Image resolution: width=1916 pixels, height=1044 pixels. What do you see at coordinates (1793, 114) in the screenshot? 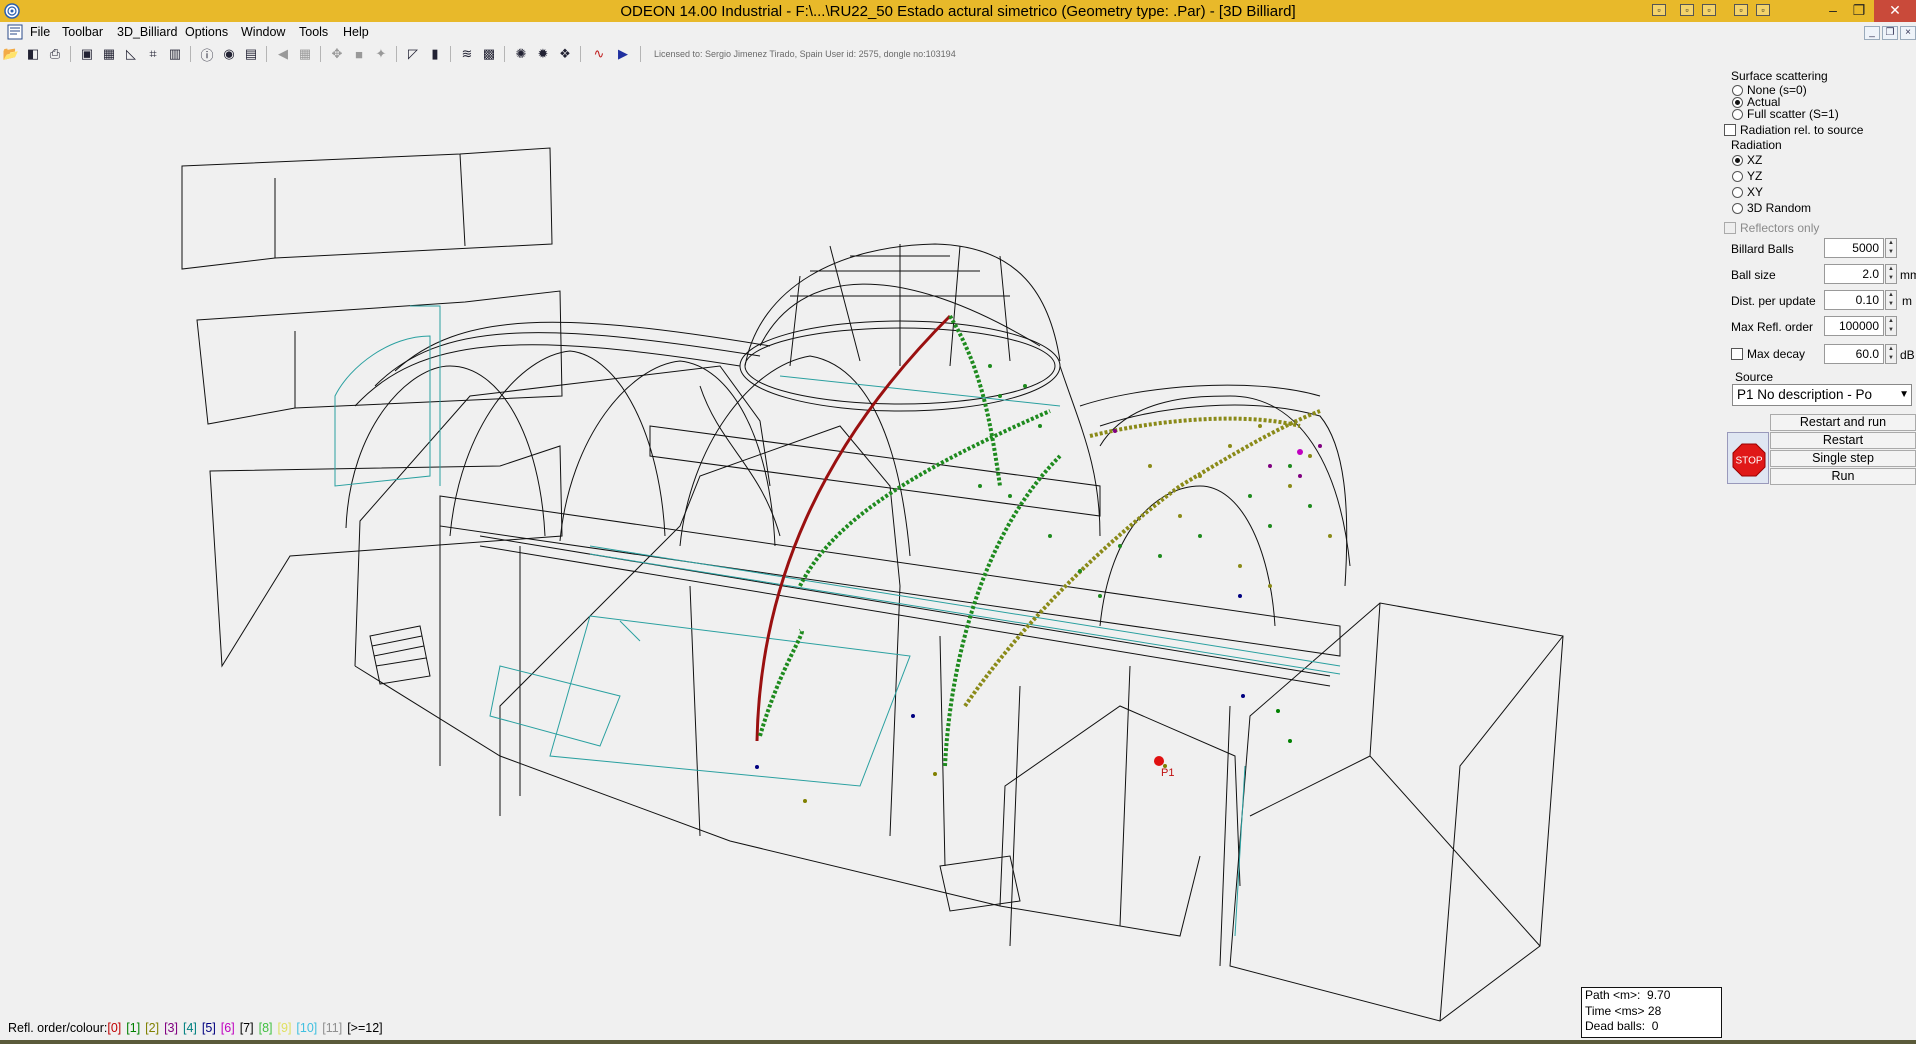
I see `scatter-full-label: Full scatter (S=1)` at bounding box center [1793, 114].